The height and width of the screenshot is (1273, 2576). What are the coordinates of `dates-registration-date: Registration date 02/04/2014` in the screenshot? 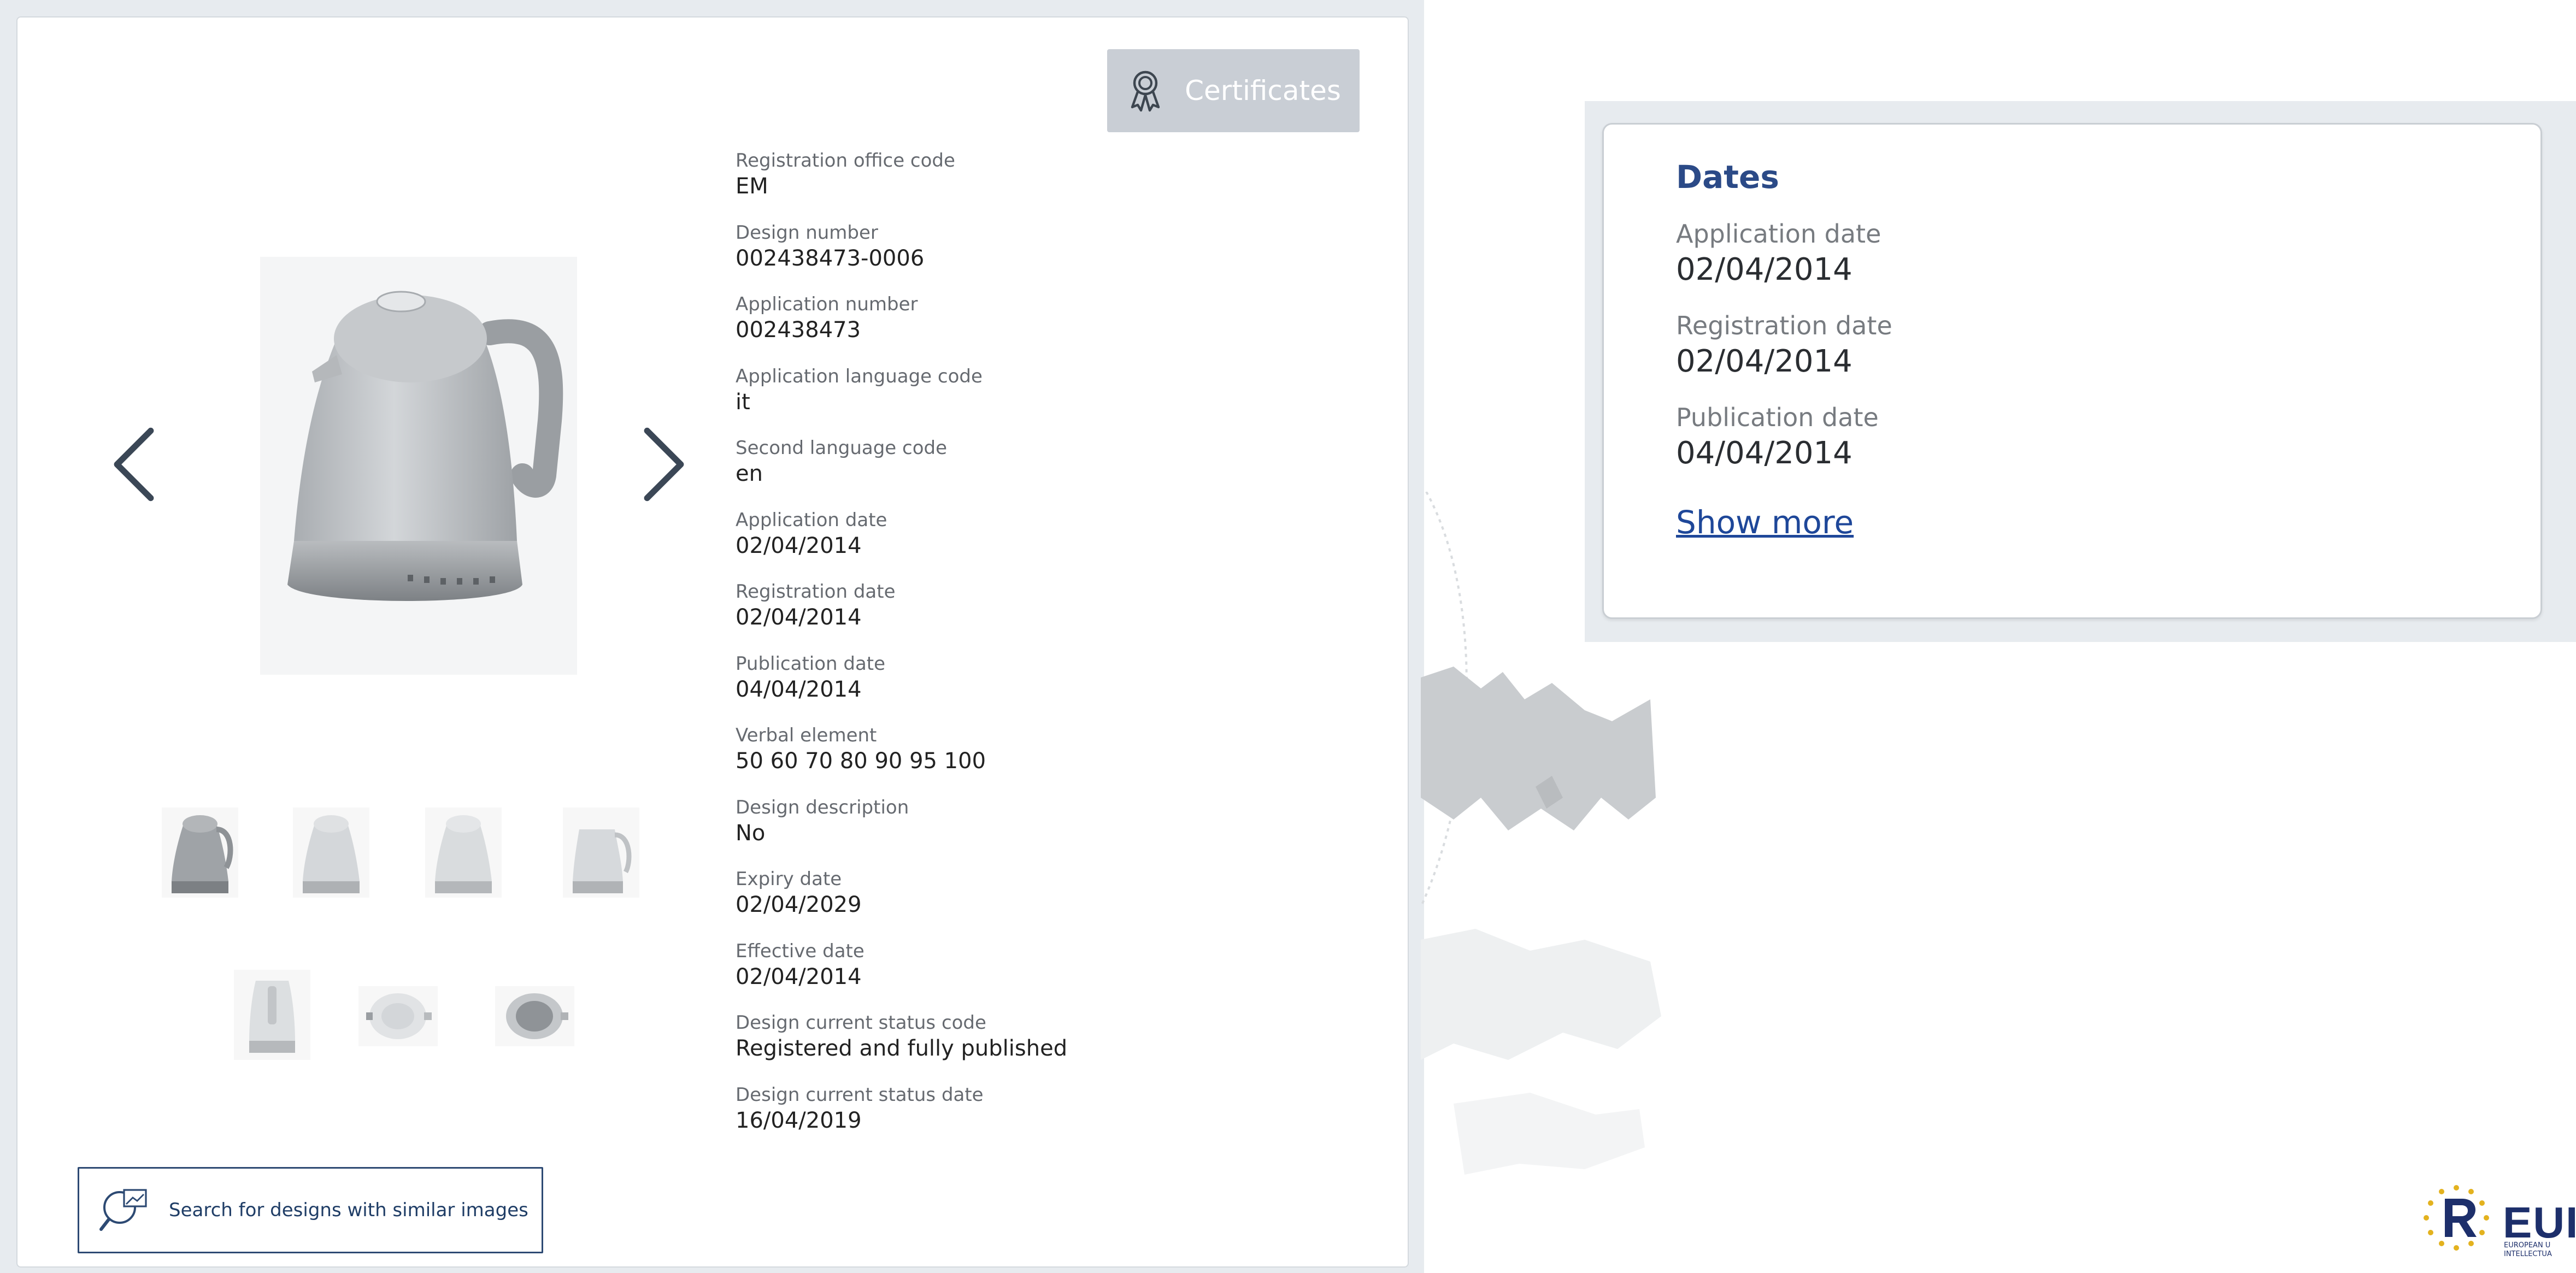 It's located at (1784, 345).